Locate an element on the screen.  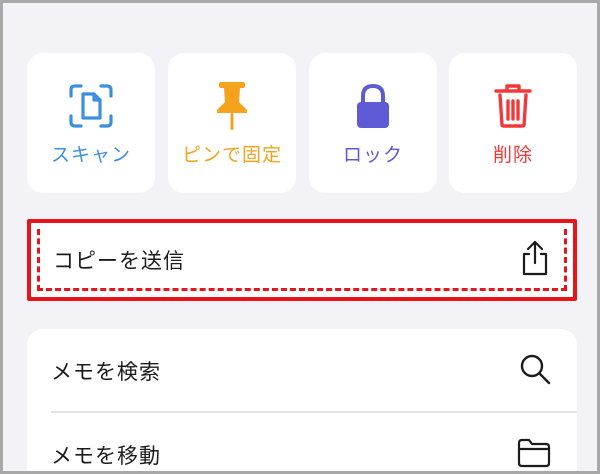
pin-icon is located at coordinates (232, 106).